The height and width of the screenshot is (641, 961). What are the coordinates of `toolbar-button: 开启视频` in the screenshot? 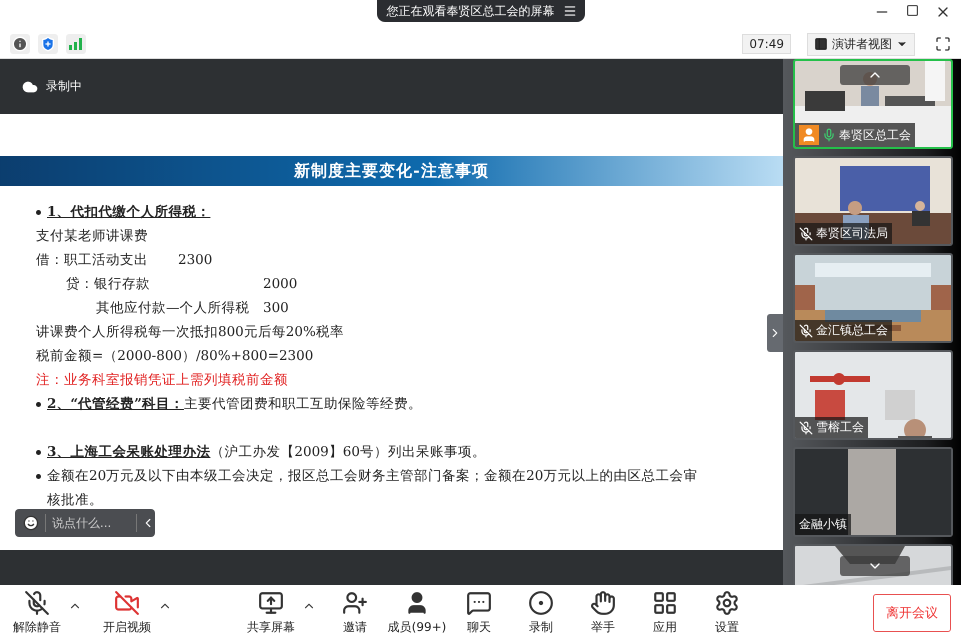 It's located at (127, 613).